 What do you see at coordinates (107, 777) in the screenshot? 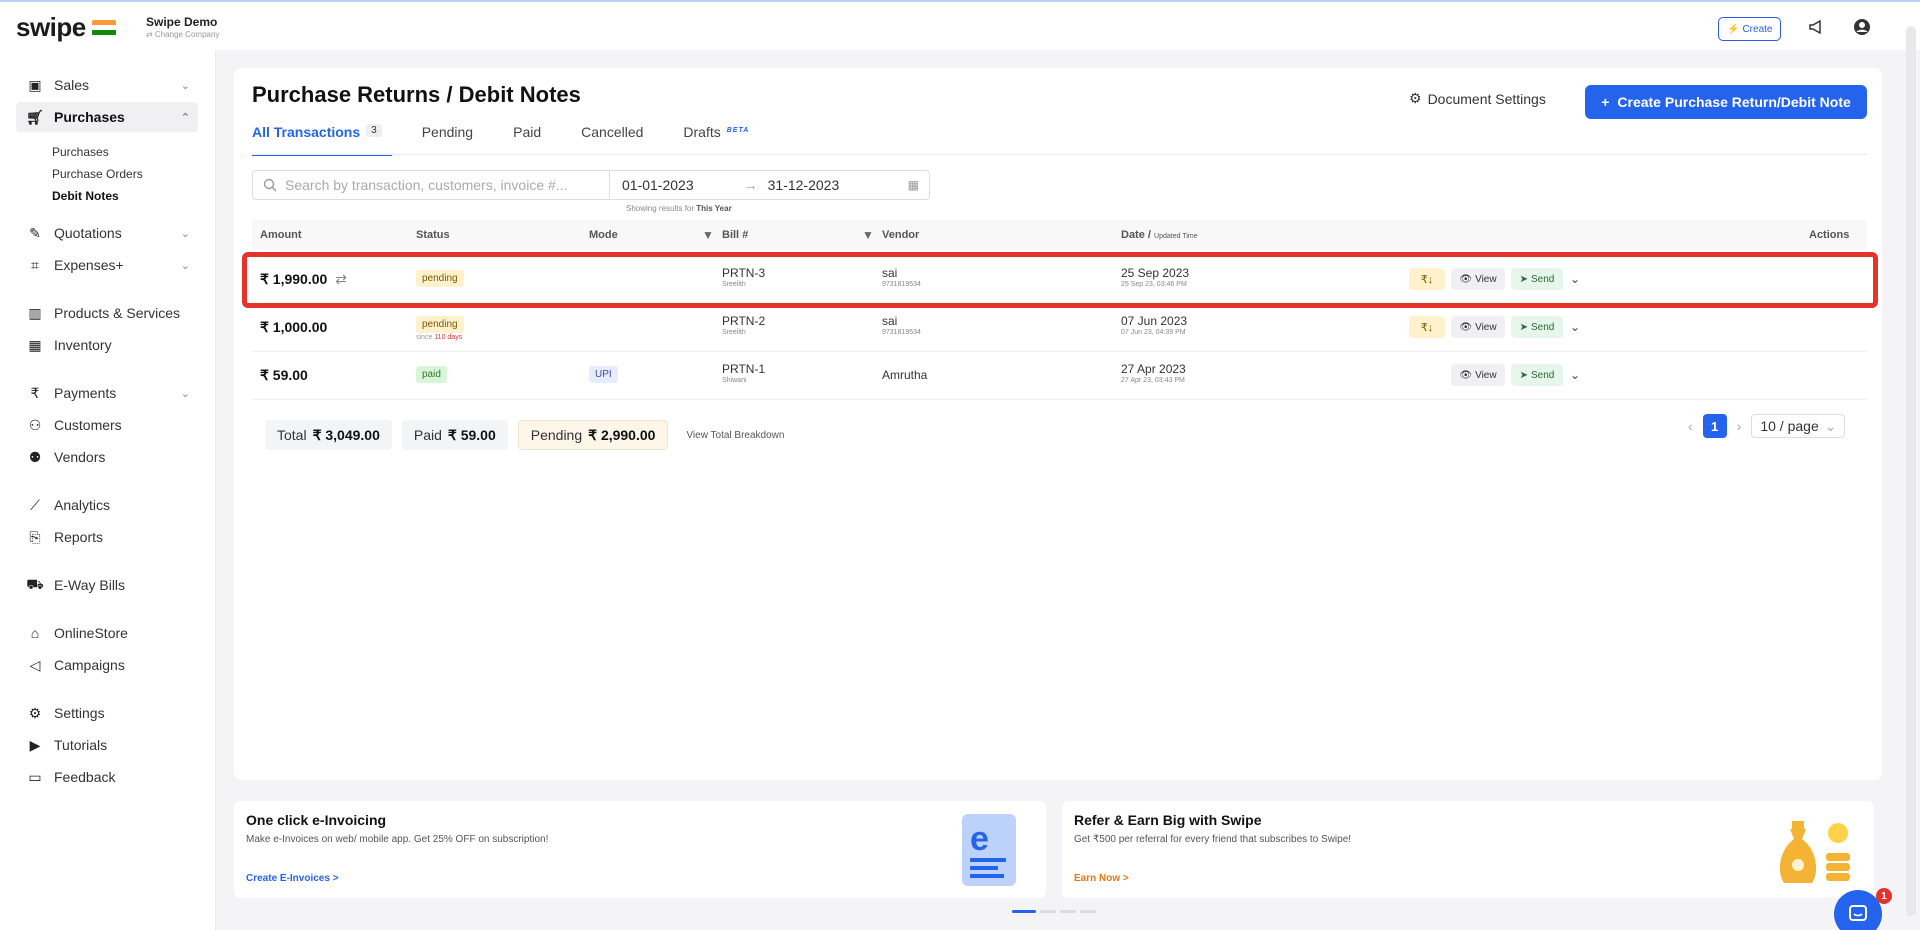
I see `sidebar-item-feedback: ▭ Feedback` at bounding box center [107, 777].